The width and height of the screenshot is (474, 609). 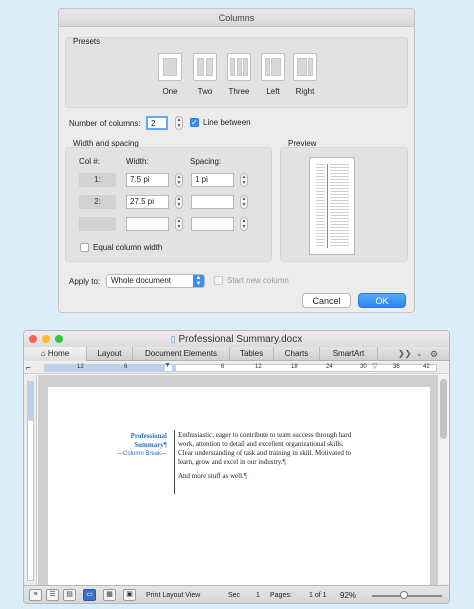 What do you see at coordinates (80, 367) in the screenshot?
I see `ruler-number: 12` at bounding box center [80, 367].